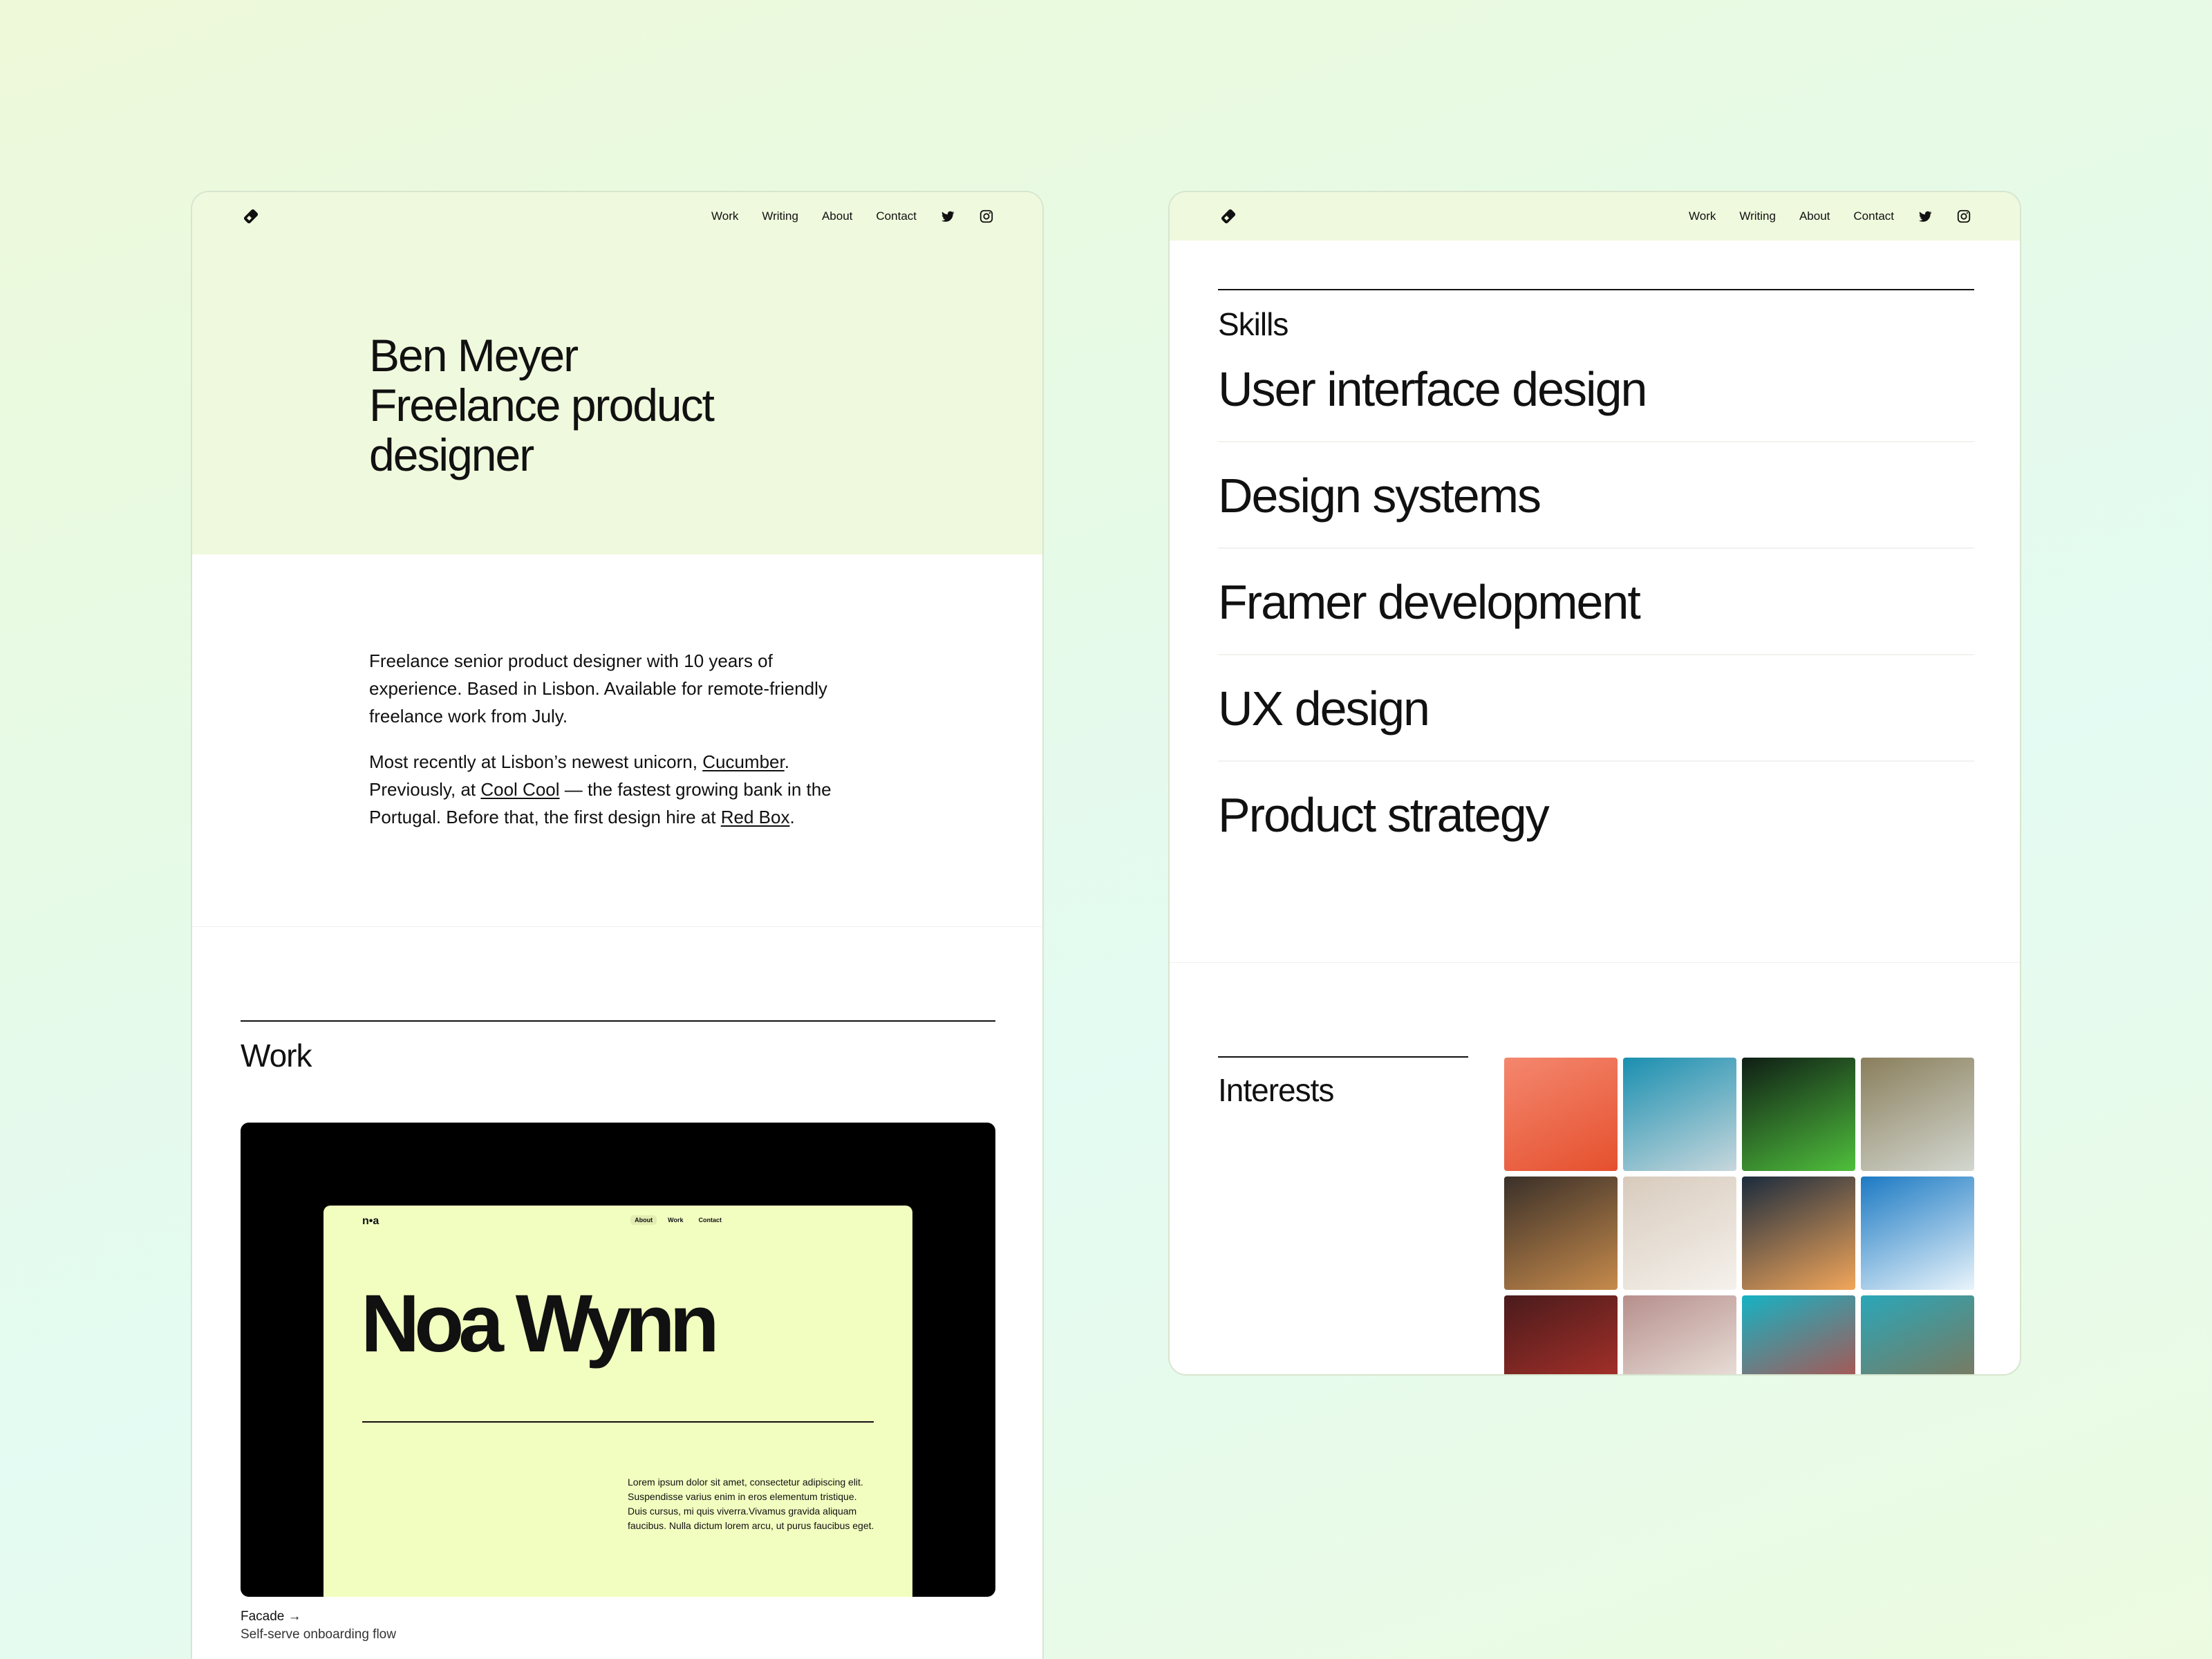 The width and height of the screenshot is (2212, 1659). I want to click on skill-item: User interface design, so click(1596, 389).